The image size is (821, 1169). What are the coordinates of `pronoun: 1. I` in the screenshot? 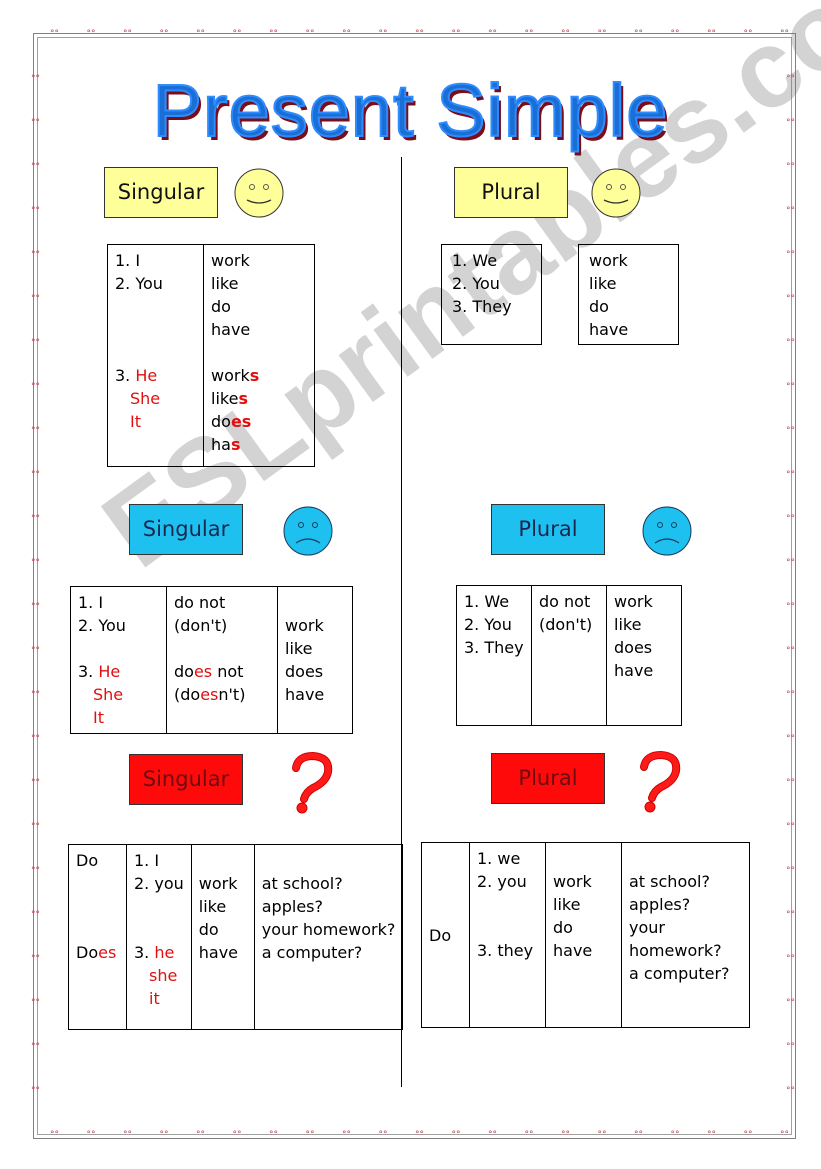 It's located at (147, 860).